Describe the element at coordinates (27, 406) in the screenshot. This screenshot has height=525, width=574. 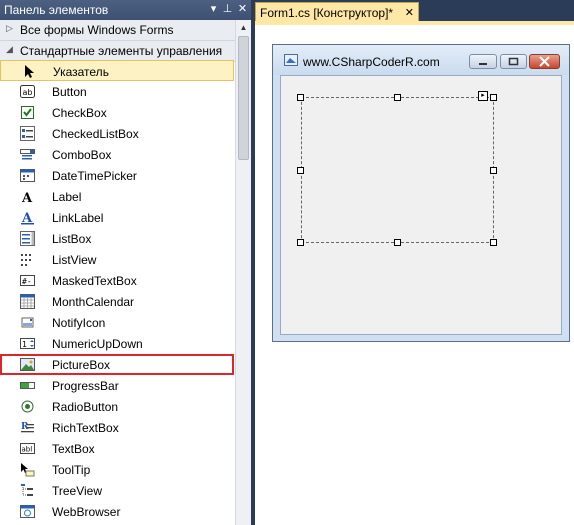
I see `radiobutton-icon` at that location.